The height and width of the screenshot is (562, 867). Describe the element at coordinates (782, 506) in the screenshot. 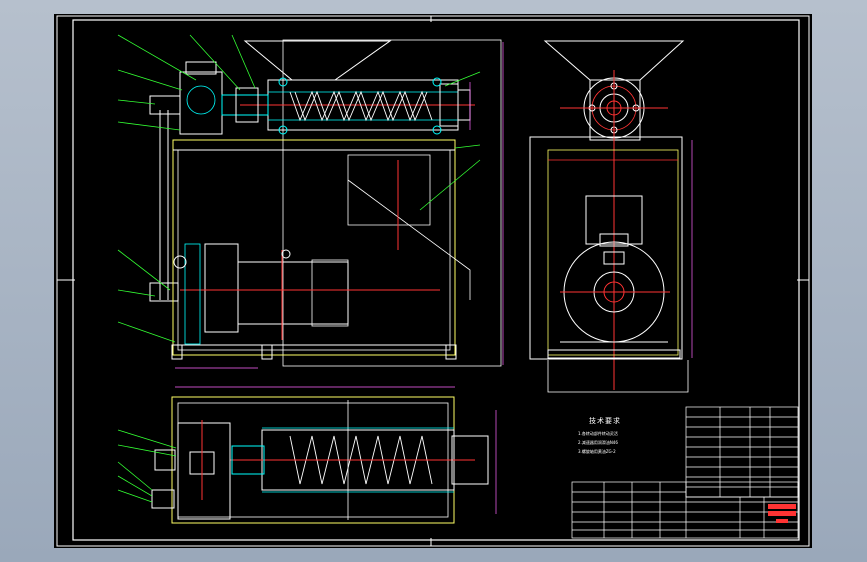

I see `title-stamp` at that location.